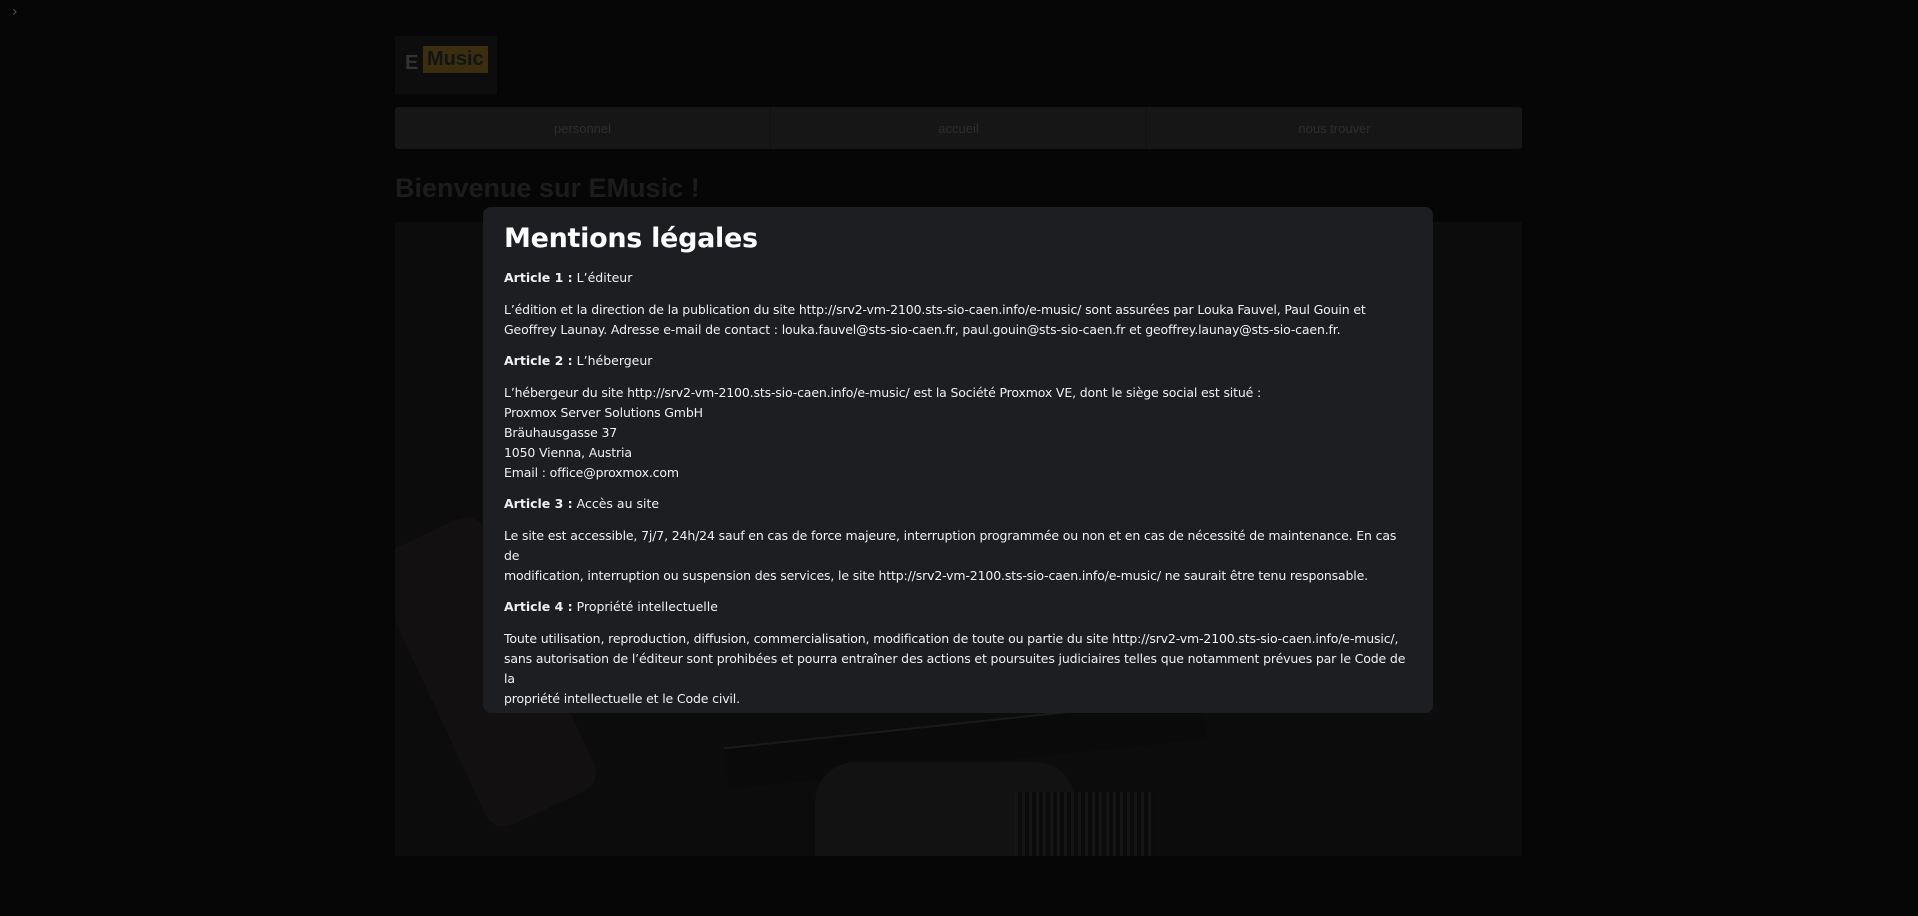 The image size is (1918, 916). I want to click on main-navbar: personnel accueil nous trouver, so click(958, 128).